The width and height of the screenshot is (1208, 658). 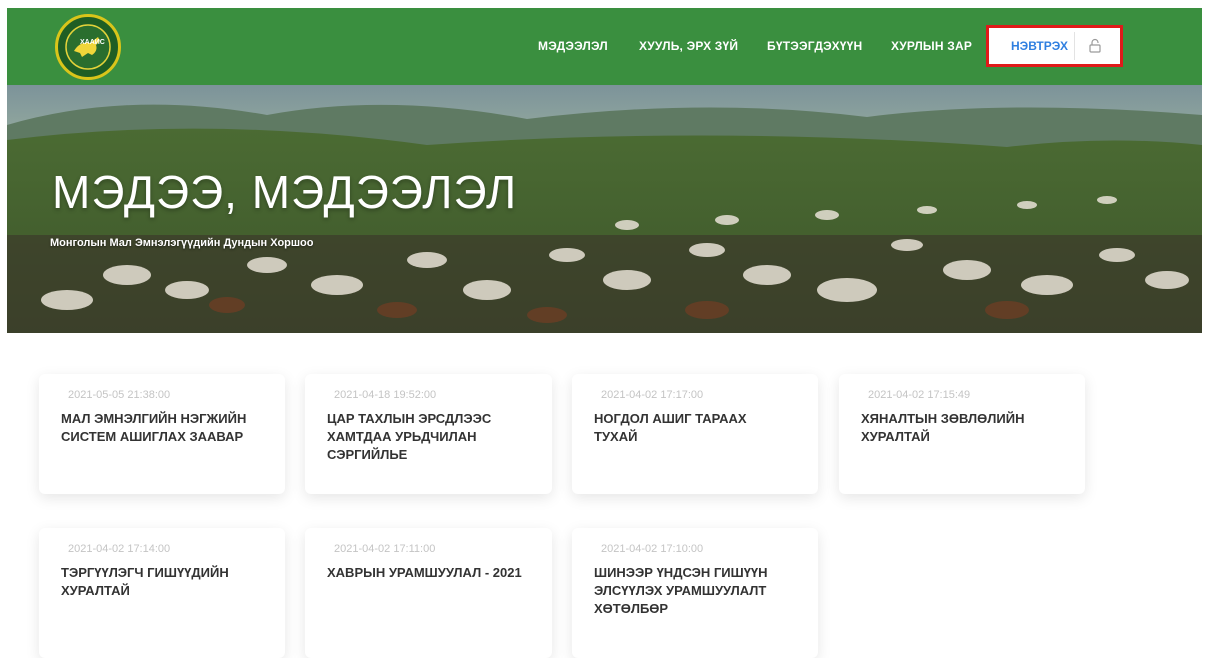 I want to click on news-date: 2021-04-02 17:10:00, so click(x=652, y=549).